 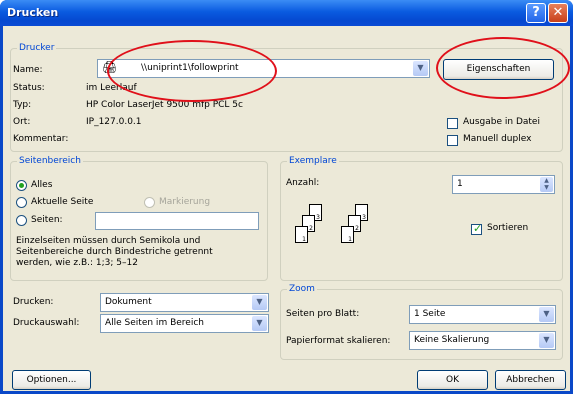 I want to click on page-range-group-title: Seitenbereich, so click(x=50, y=161).